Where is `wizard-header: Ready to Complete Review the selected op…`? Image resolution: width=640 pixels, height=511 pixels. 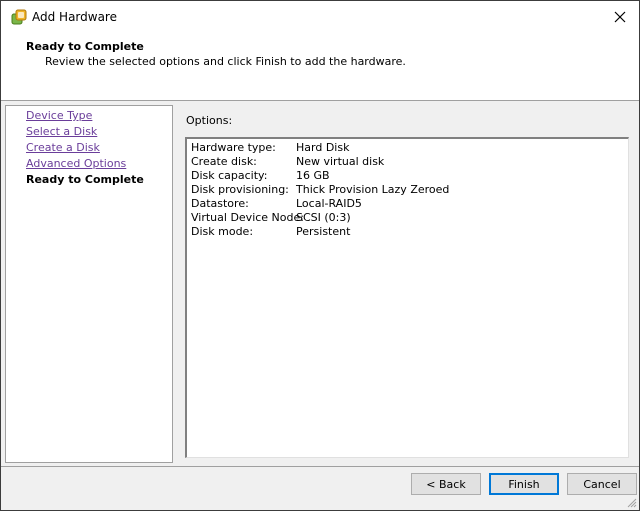 wizard-header: Ready to Complete Review the selected op… is located at coordinates (320, 67).